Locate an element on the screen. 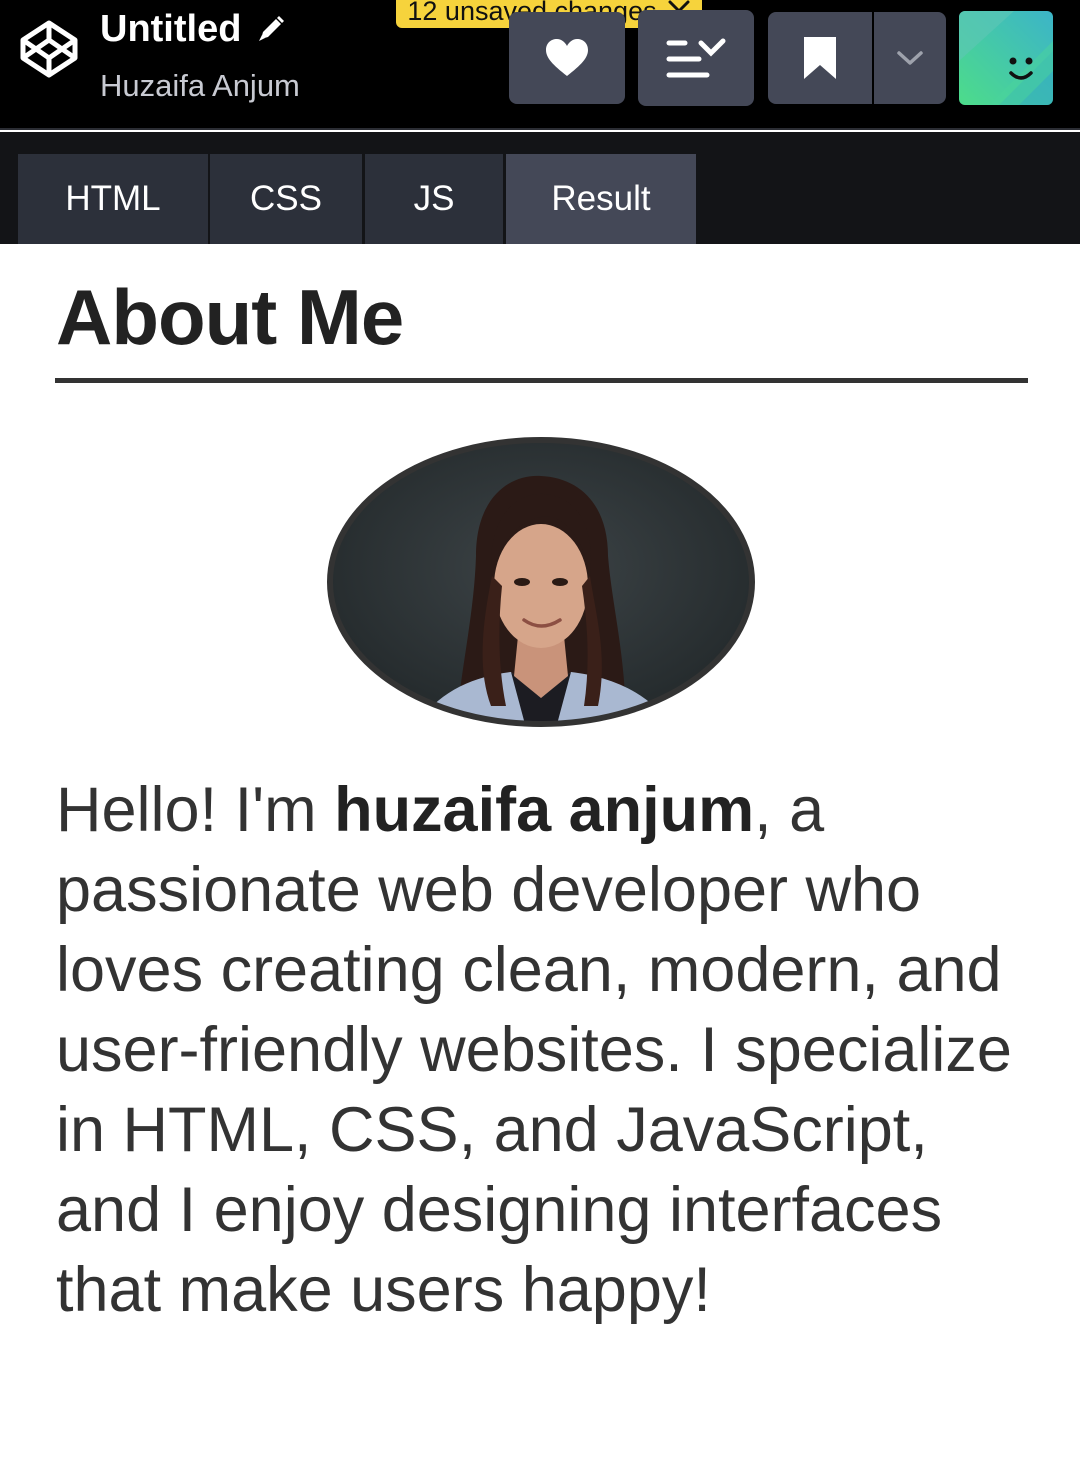 This screenshot has height=1464, width=1080. profile-photo is located at coordinates (541, 582).